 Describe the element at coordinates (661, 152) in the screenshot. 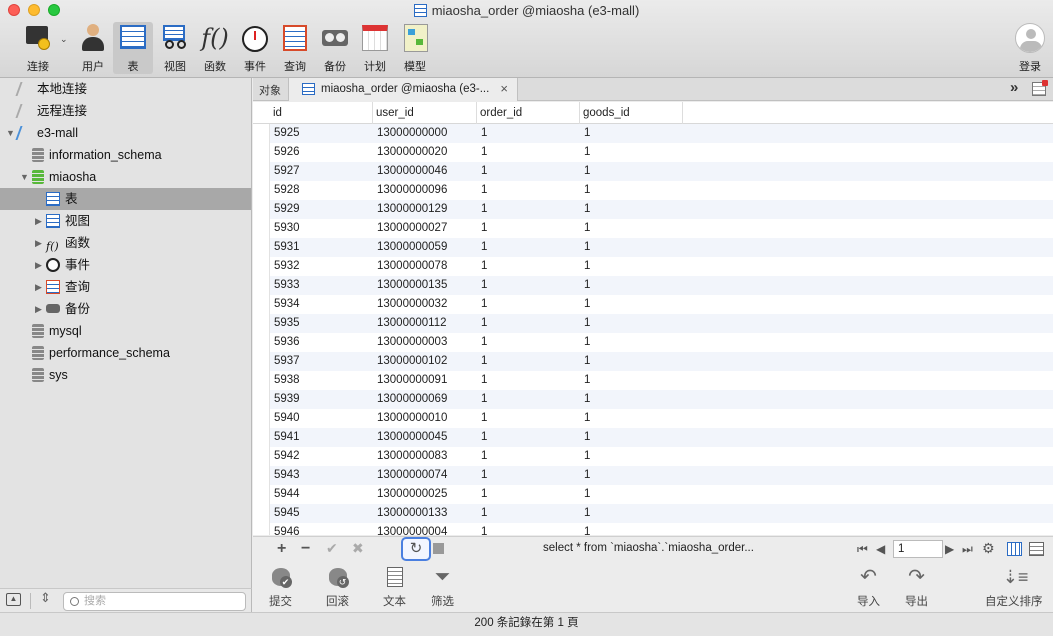

I see `table-row: 5926 13000000020 1 1` at that location.